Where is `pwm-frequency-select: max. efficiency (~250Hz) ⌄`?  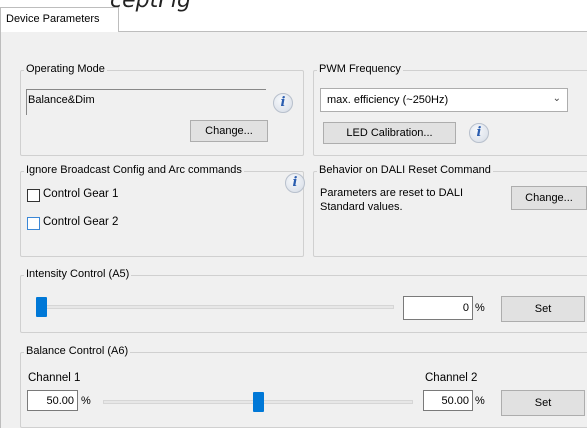
pwm-frequency-select: max. efficiency (~250Hz) ⌄ is located at coordinates (444, 100).